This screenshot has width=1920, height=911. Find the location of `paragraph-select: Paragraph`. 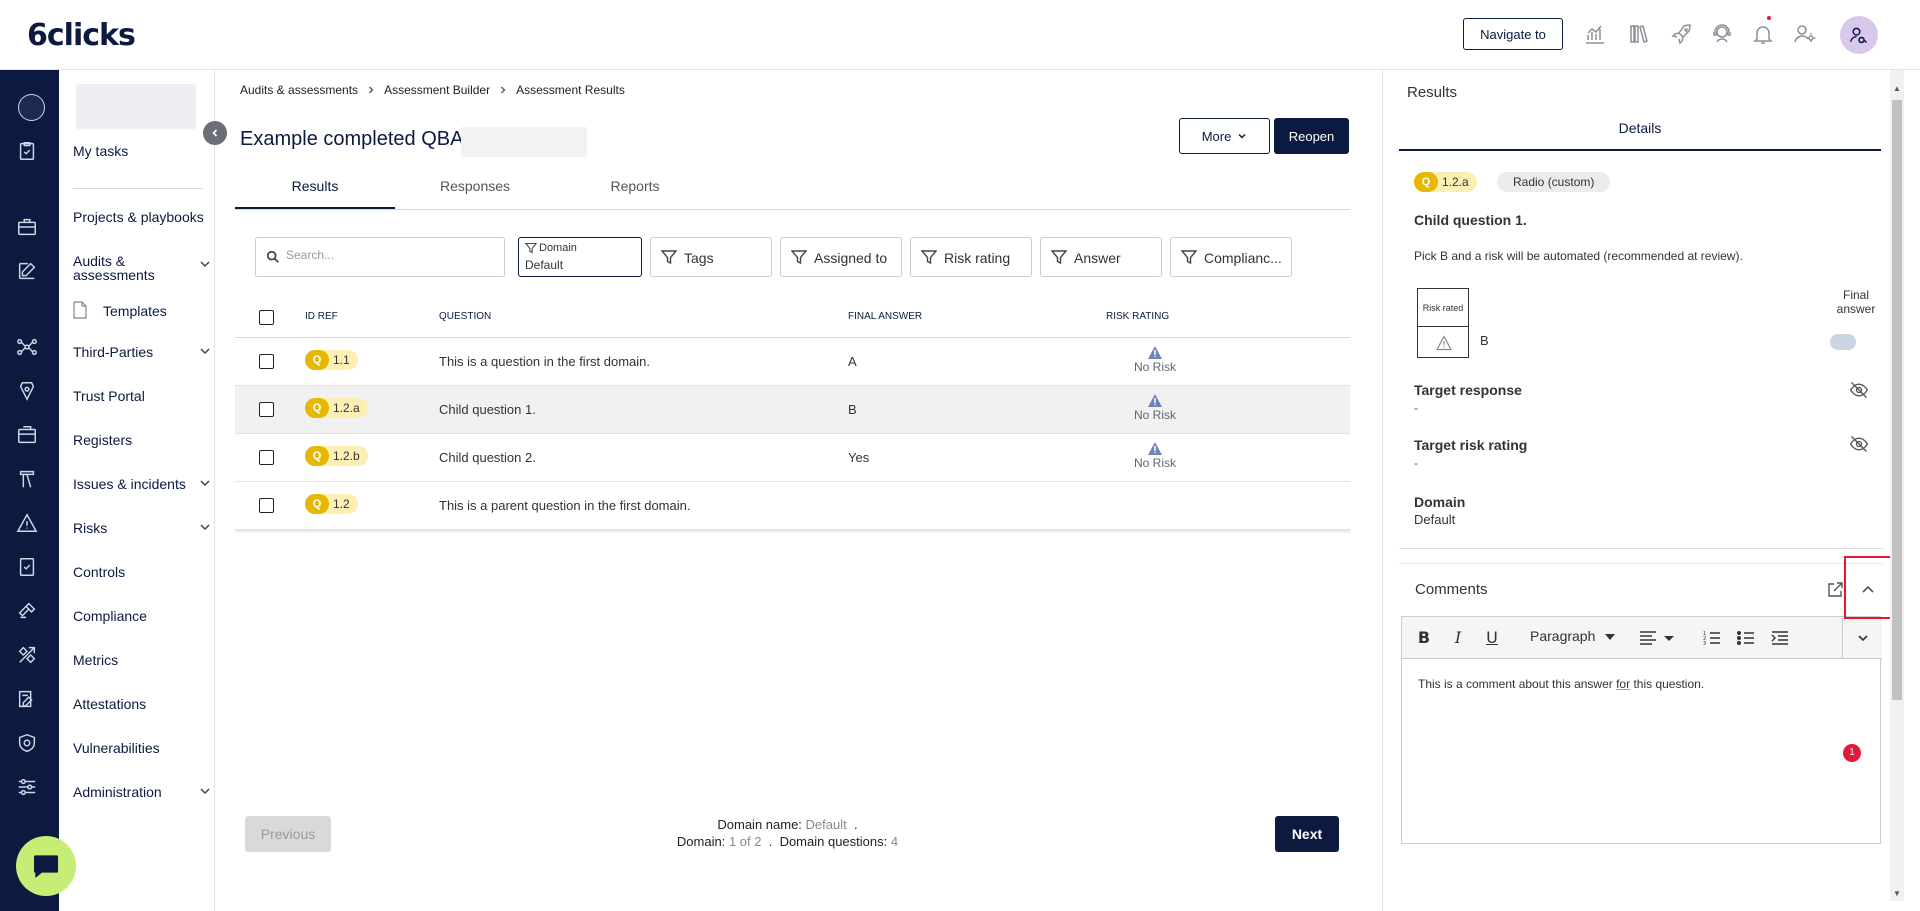

paragraph-select: Paragraph is located at coordinates (1573, 636).